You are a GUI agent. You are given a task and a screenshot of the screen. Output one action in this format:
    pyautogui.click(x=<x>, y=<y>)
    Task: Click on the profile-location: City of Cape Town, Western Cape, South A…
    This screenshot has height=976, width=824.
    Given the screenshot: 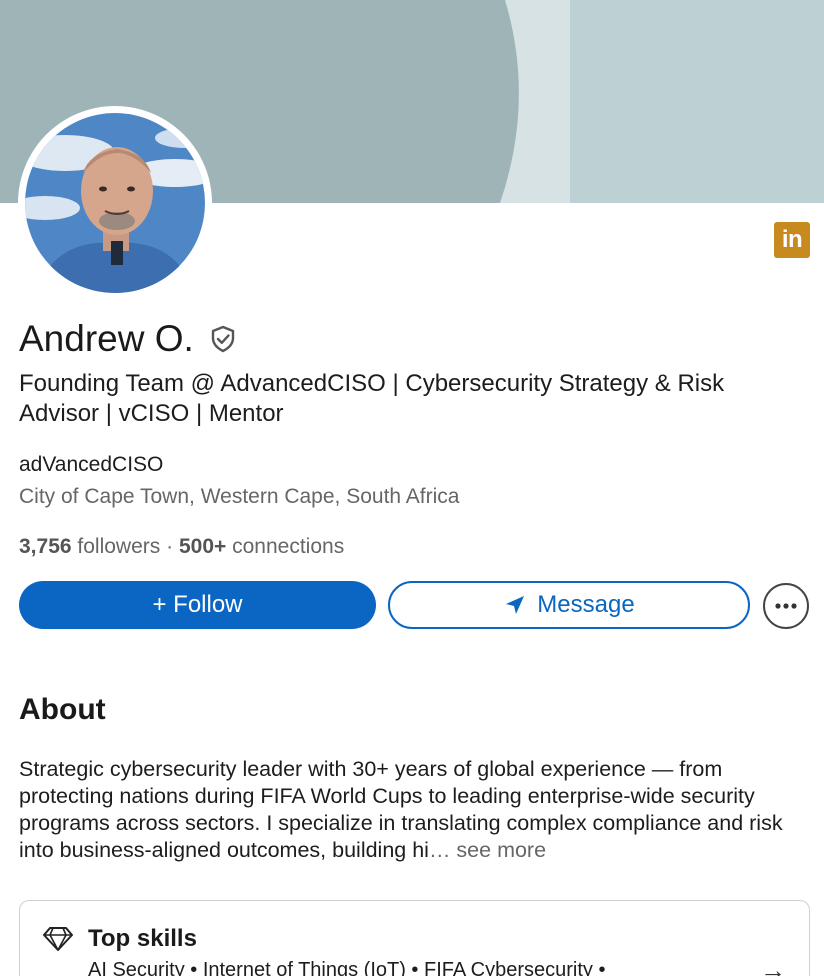 What is the action you would take?
    pyautogui.click(x=239, y=496)
    